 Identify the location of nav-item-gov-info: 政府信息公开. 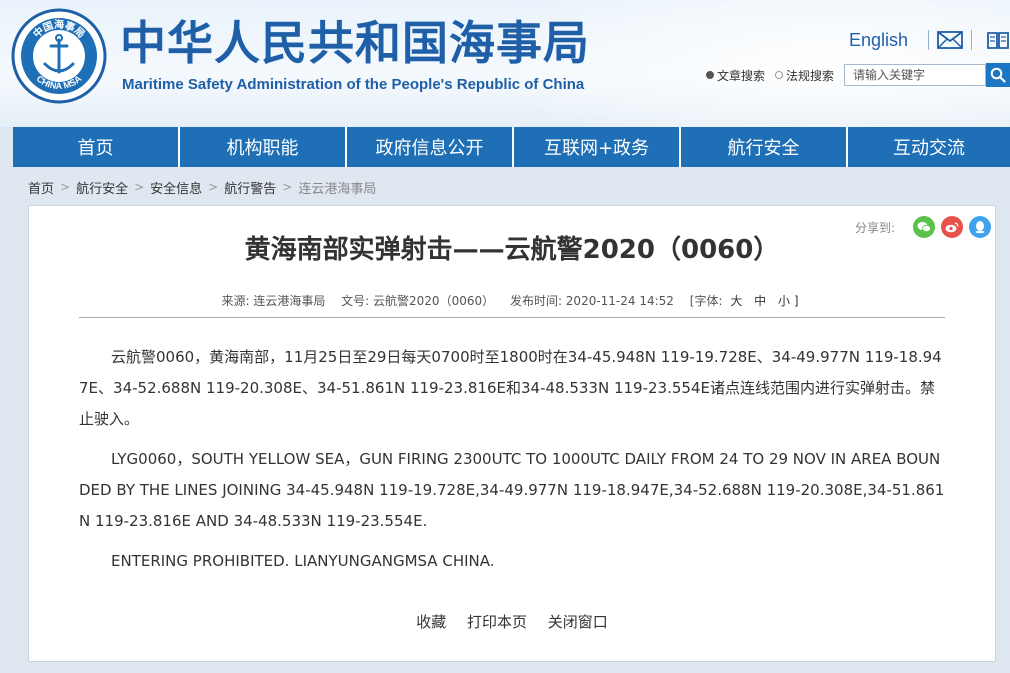
(430, 147).